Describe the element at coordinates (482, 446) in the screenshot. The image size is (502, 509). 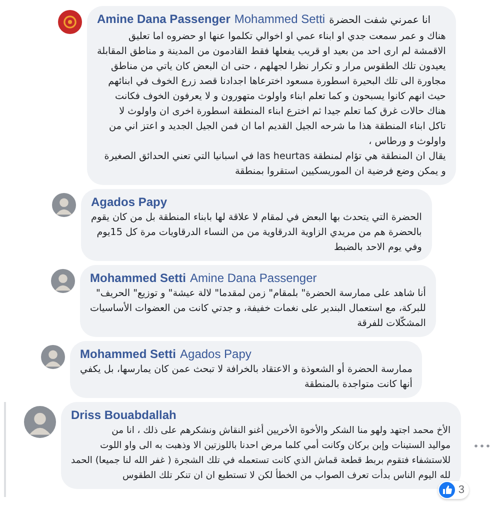
I see `more-icon` at that location.